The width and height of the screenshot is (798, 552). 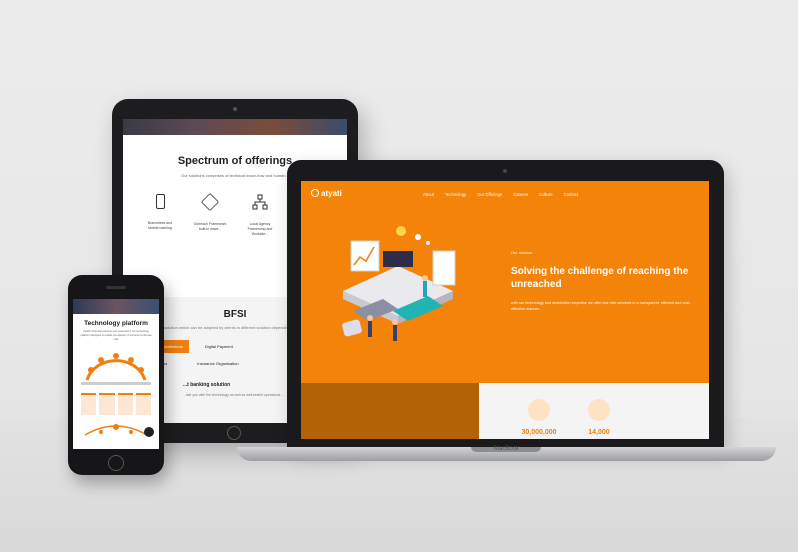 I want to click on stat-number: 14,000, so click(x=599, y=432).